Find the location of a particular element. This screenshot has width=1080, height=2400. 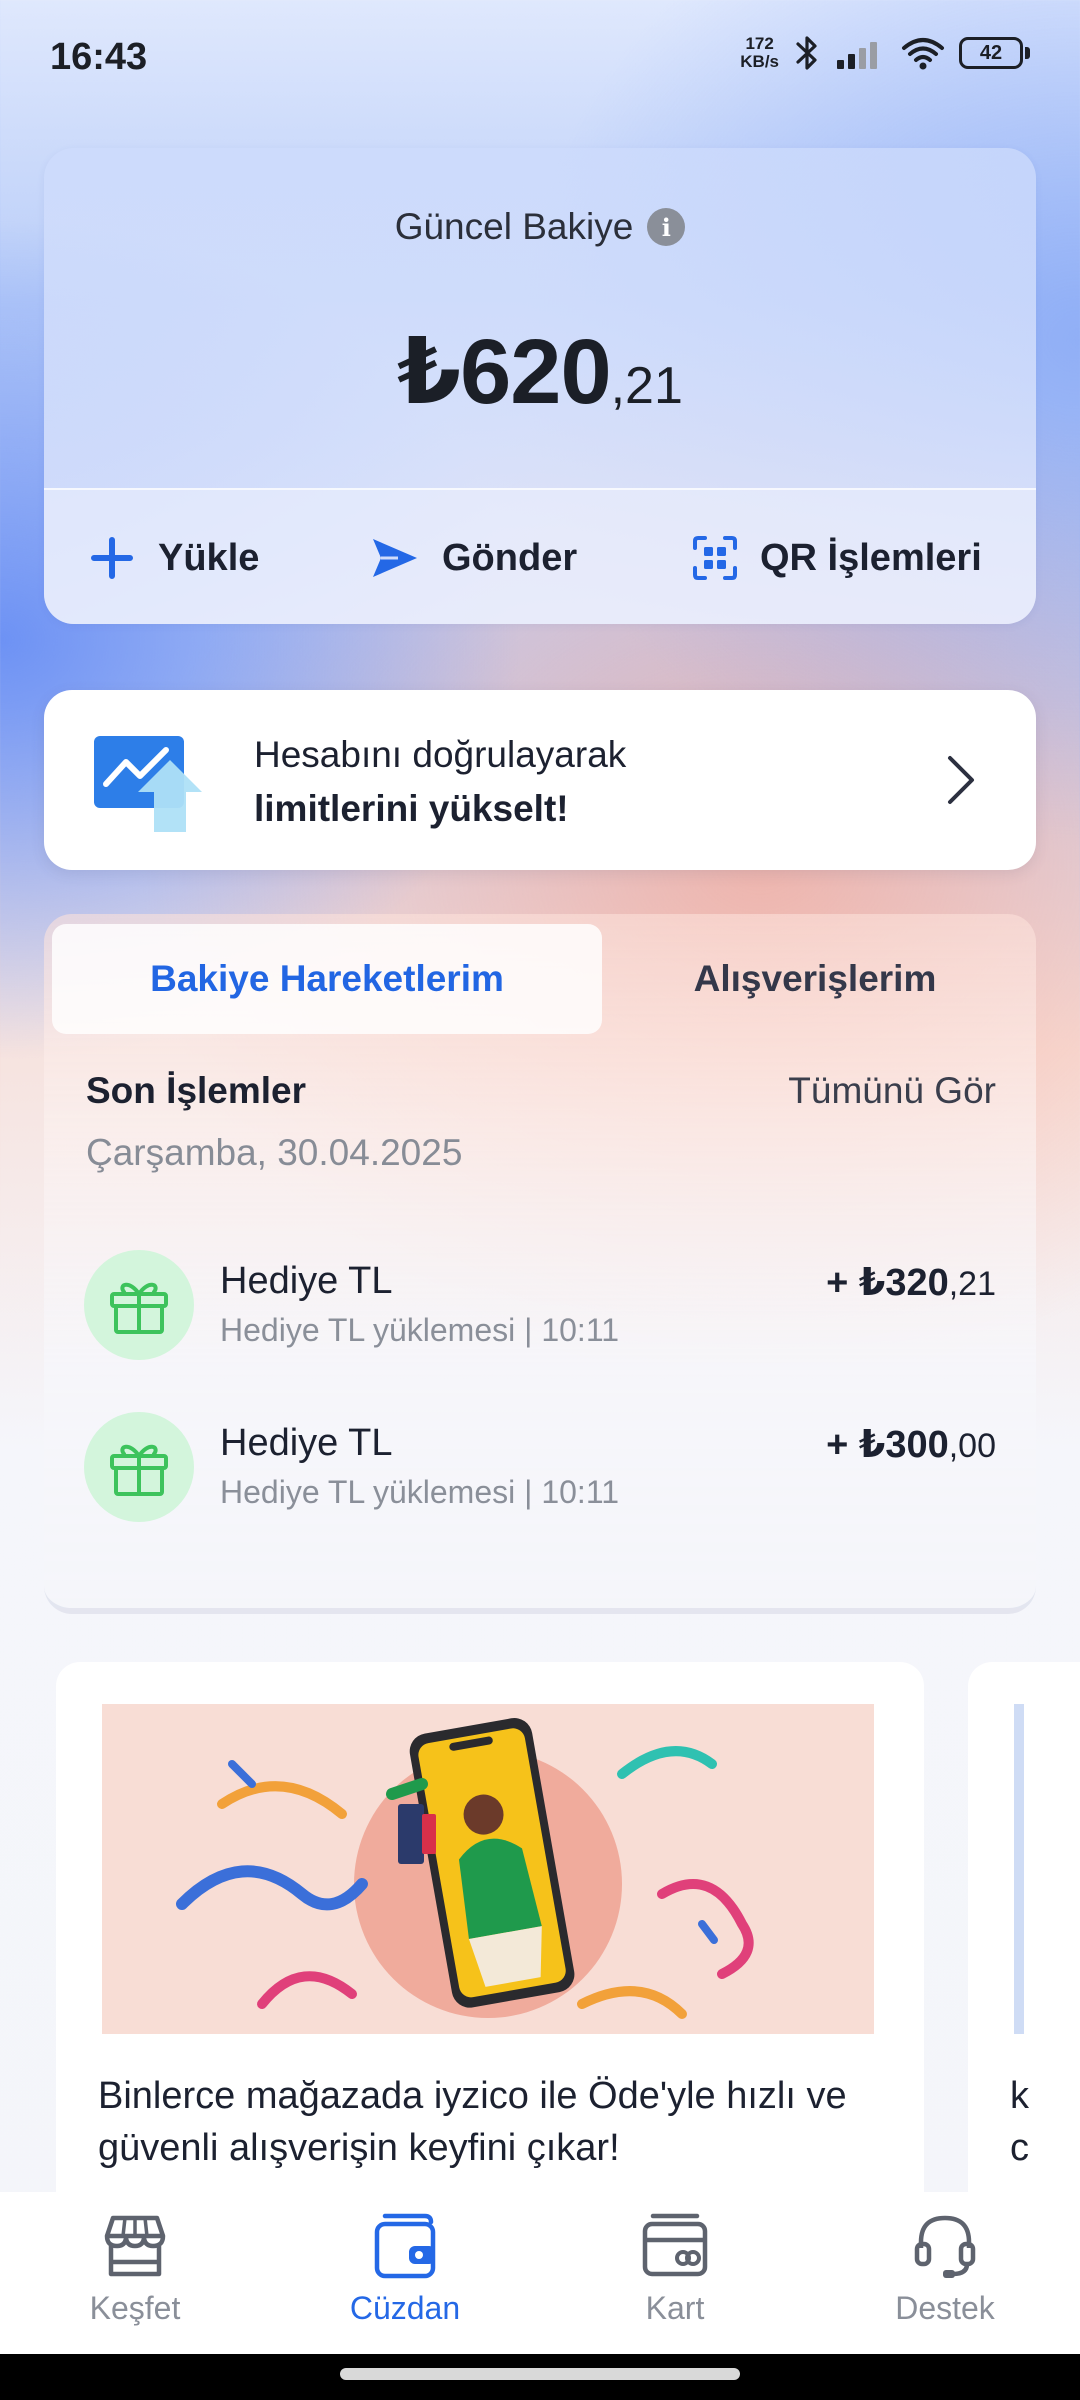

balance-amount-cents: ,21 is located at coordinates (646, 386).